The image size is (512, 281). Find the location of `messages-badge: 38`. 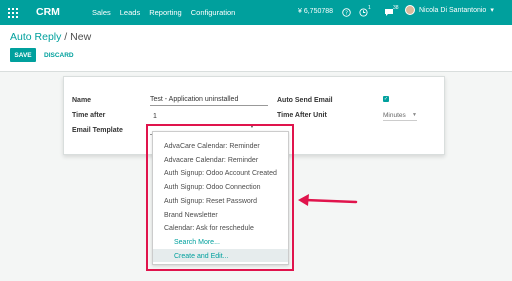

messages-badge: 38 is located at coordinates (396, 8).